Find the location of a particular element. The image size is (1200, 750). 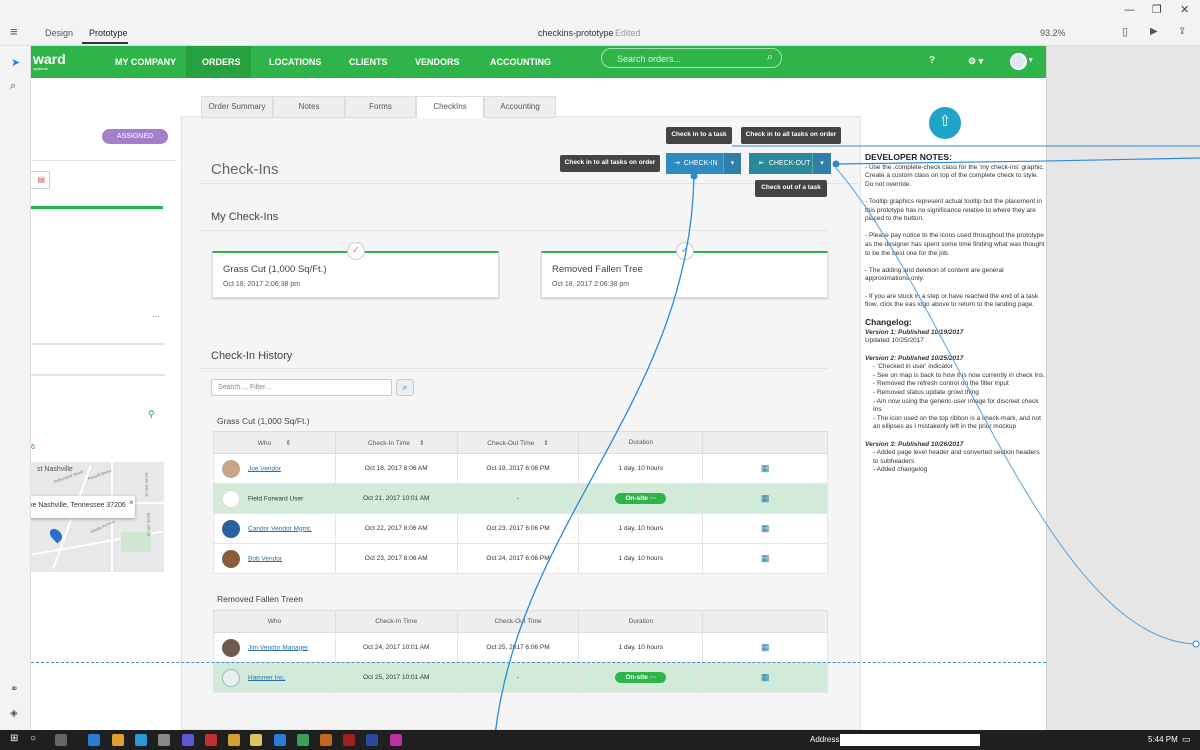

folder-icon is located at coordinates (256, 740).